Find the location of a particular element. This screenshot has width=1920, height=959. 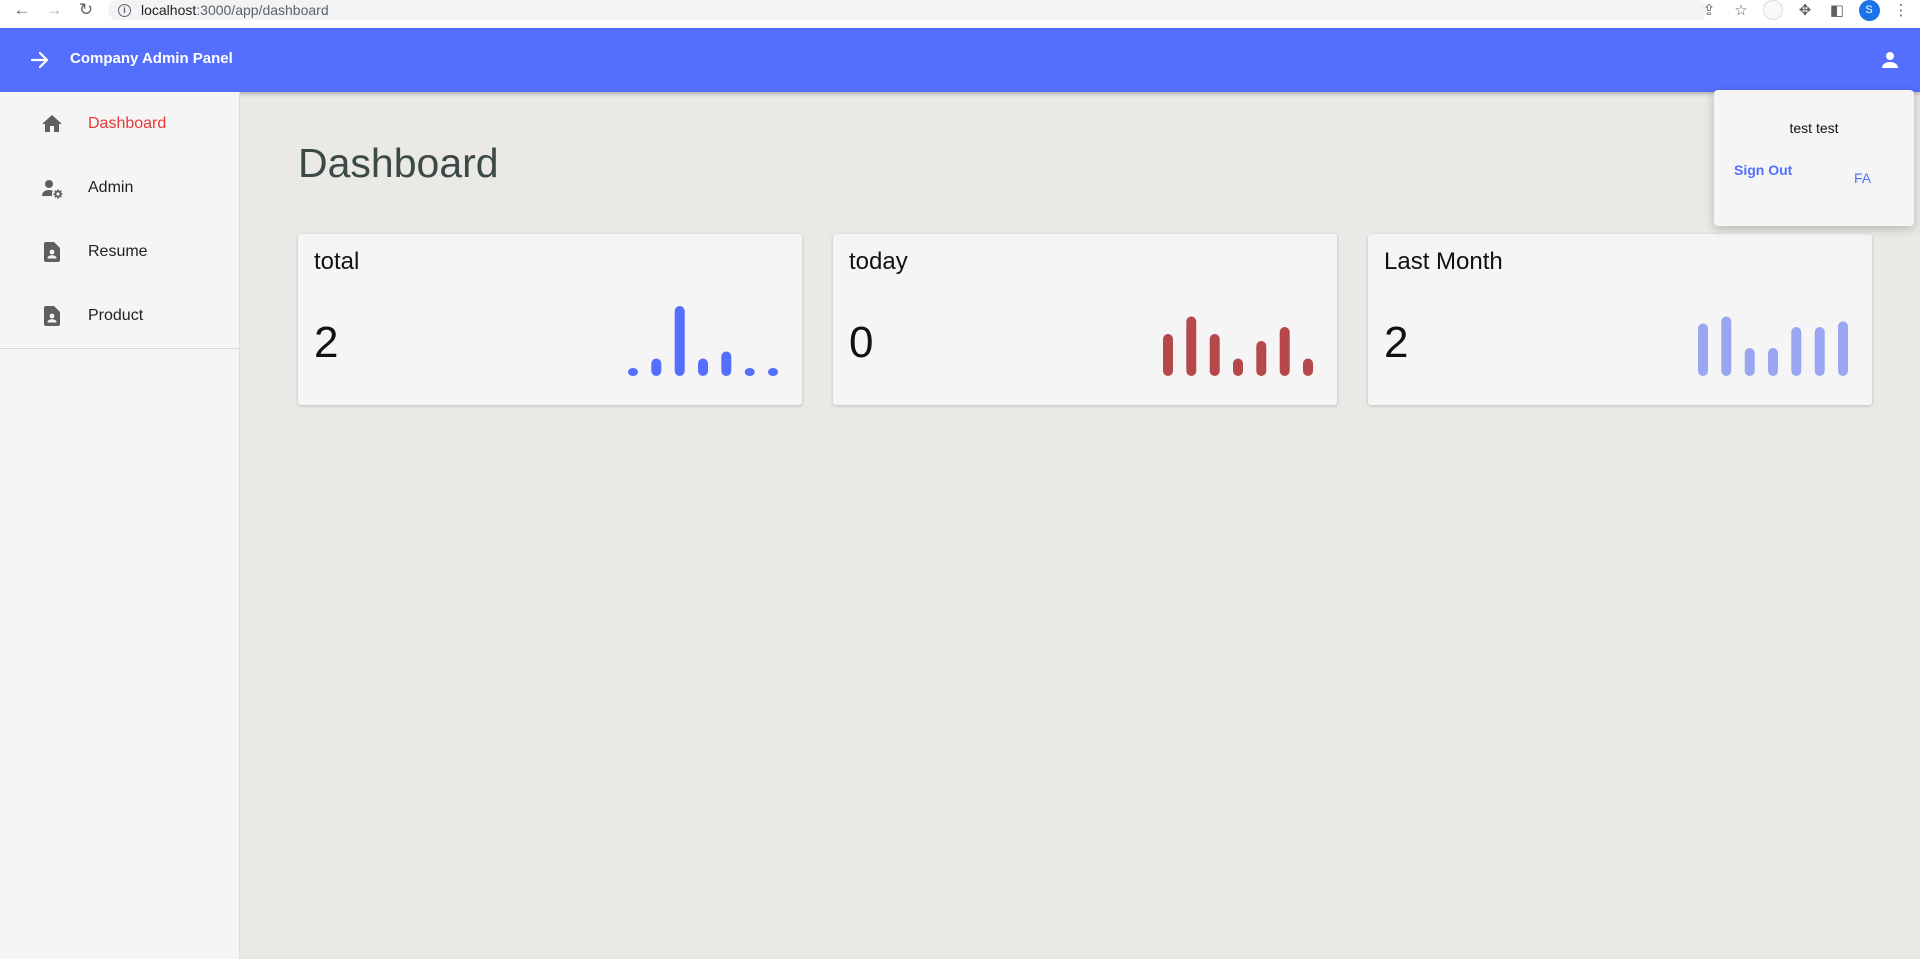

sidebar-menu: Dashboard Admin Resume Product is located at coordinates (119, 220).